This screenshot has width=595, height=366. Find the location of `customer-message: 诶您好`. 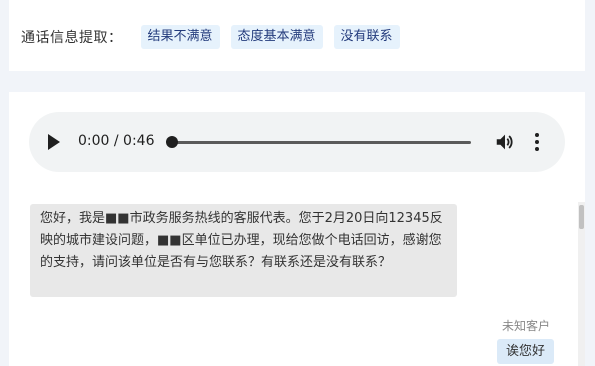

customer-message: 诶您好 is located at coordinates (526, 351).